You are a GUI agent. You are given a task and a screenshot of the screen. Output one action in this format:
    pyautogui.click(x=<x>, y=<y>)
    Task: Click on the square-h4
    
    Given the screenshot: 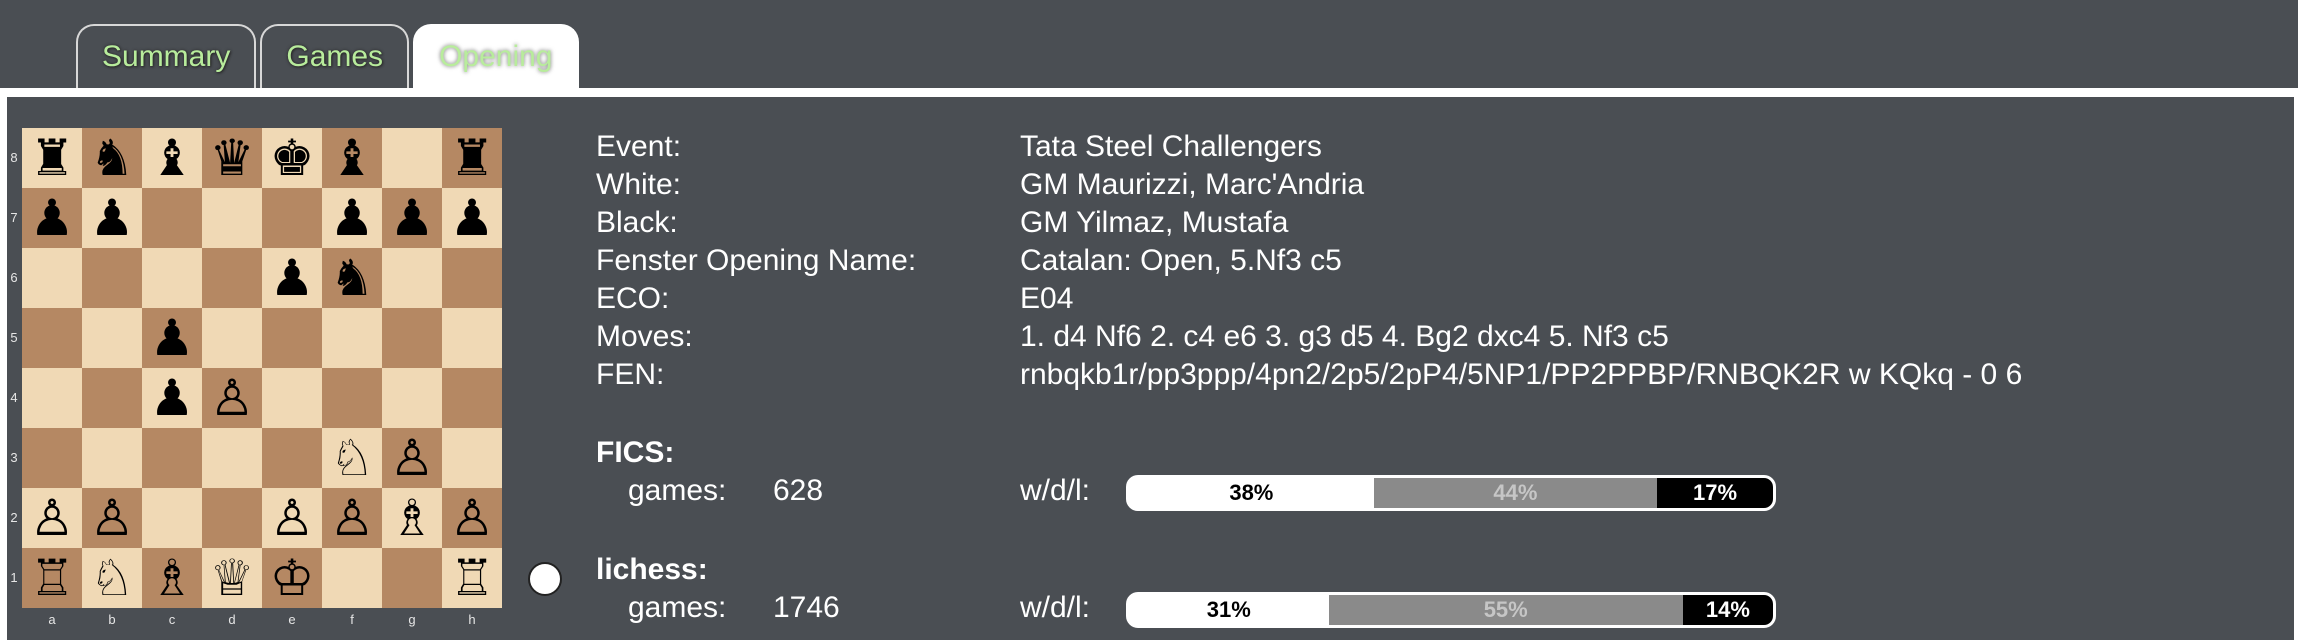 What is the action you would take?
    pyautogui.click(x=472, y=398)
    